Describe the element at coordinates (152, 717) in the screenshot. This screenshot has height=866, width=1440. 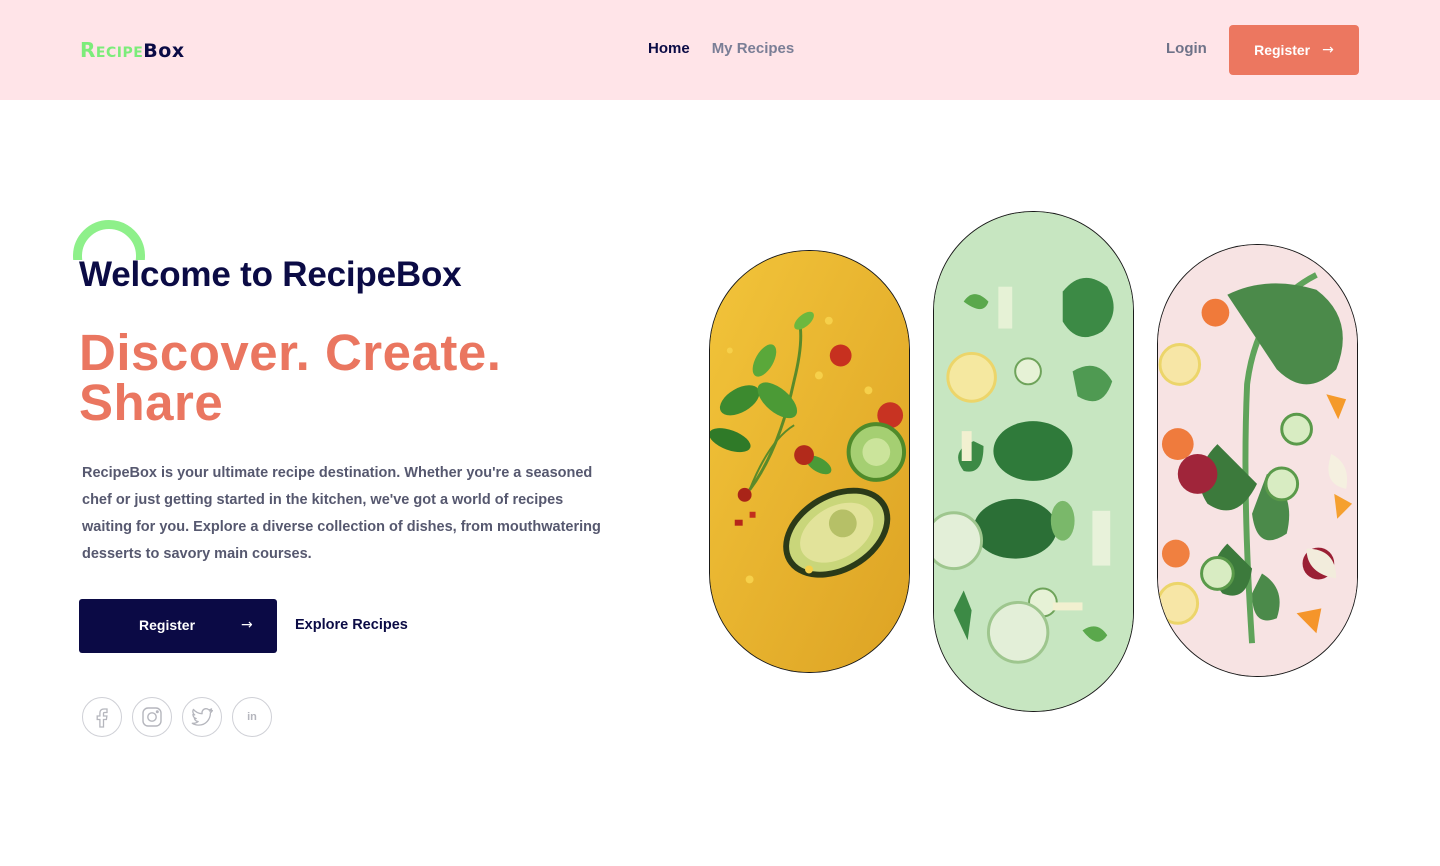
I see `instagram-icon` at that location.